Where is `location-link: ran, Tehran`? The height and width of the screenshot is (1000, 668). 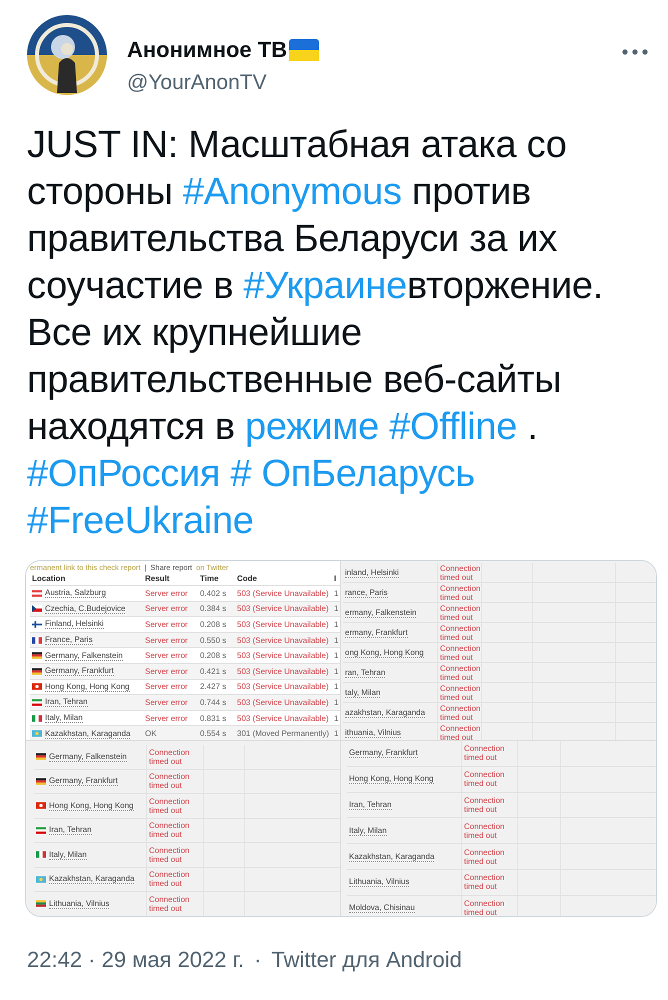
location-link: ran, Tehran is located at coordinates (365, 673).